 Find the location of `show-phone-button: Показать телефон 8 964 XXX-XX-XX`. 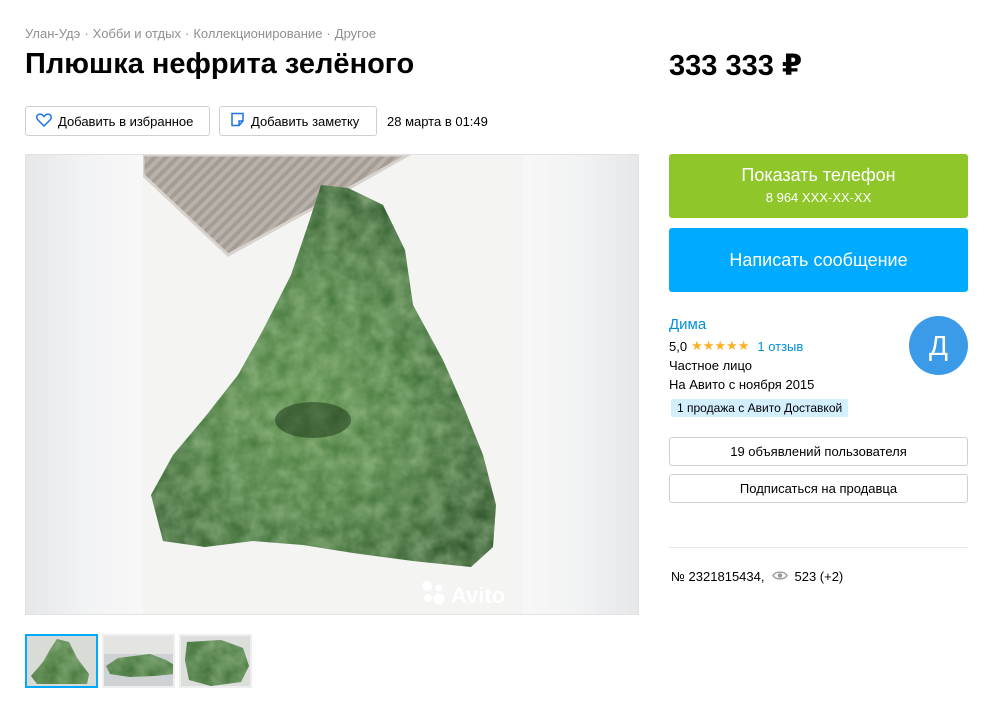

show-phone-button: Показать телефон 8 964 XXX-XX-XX is located at coordinates (818, 186).